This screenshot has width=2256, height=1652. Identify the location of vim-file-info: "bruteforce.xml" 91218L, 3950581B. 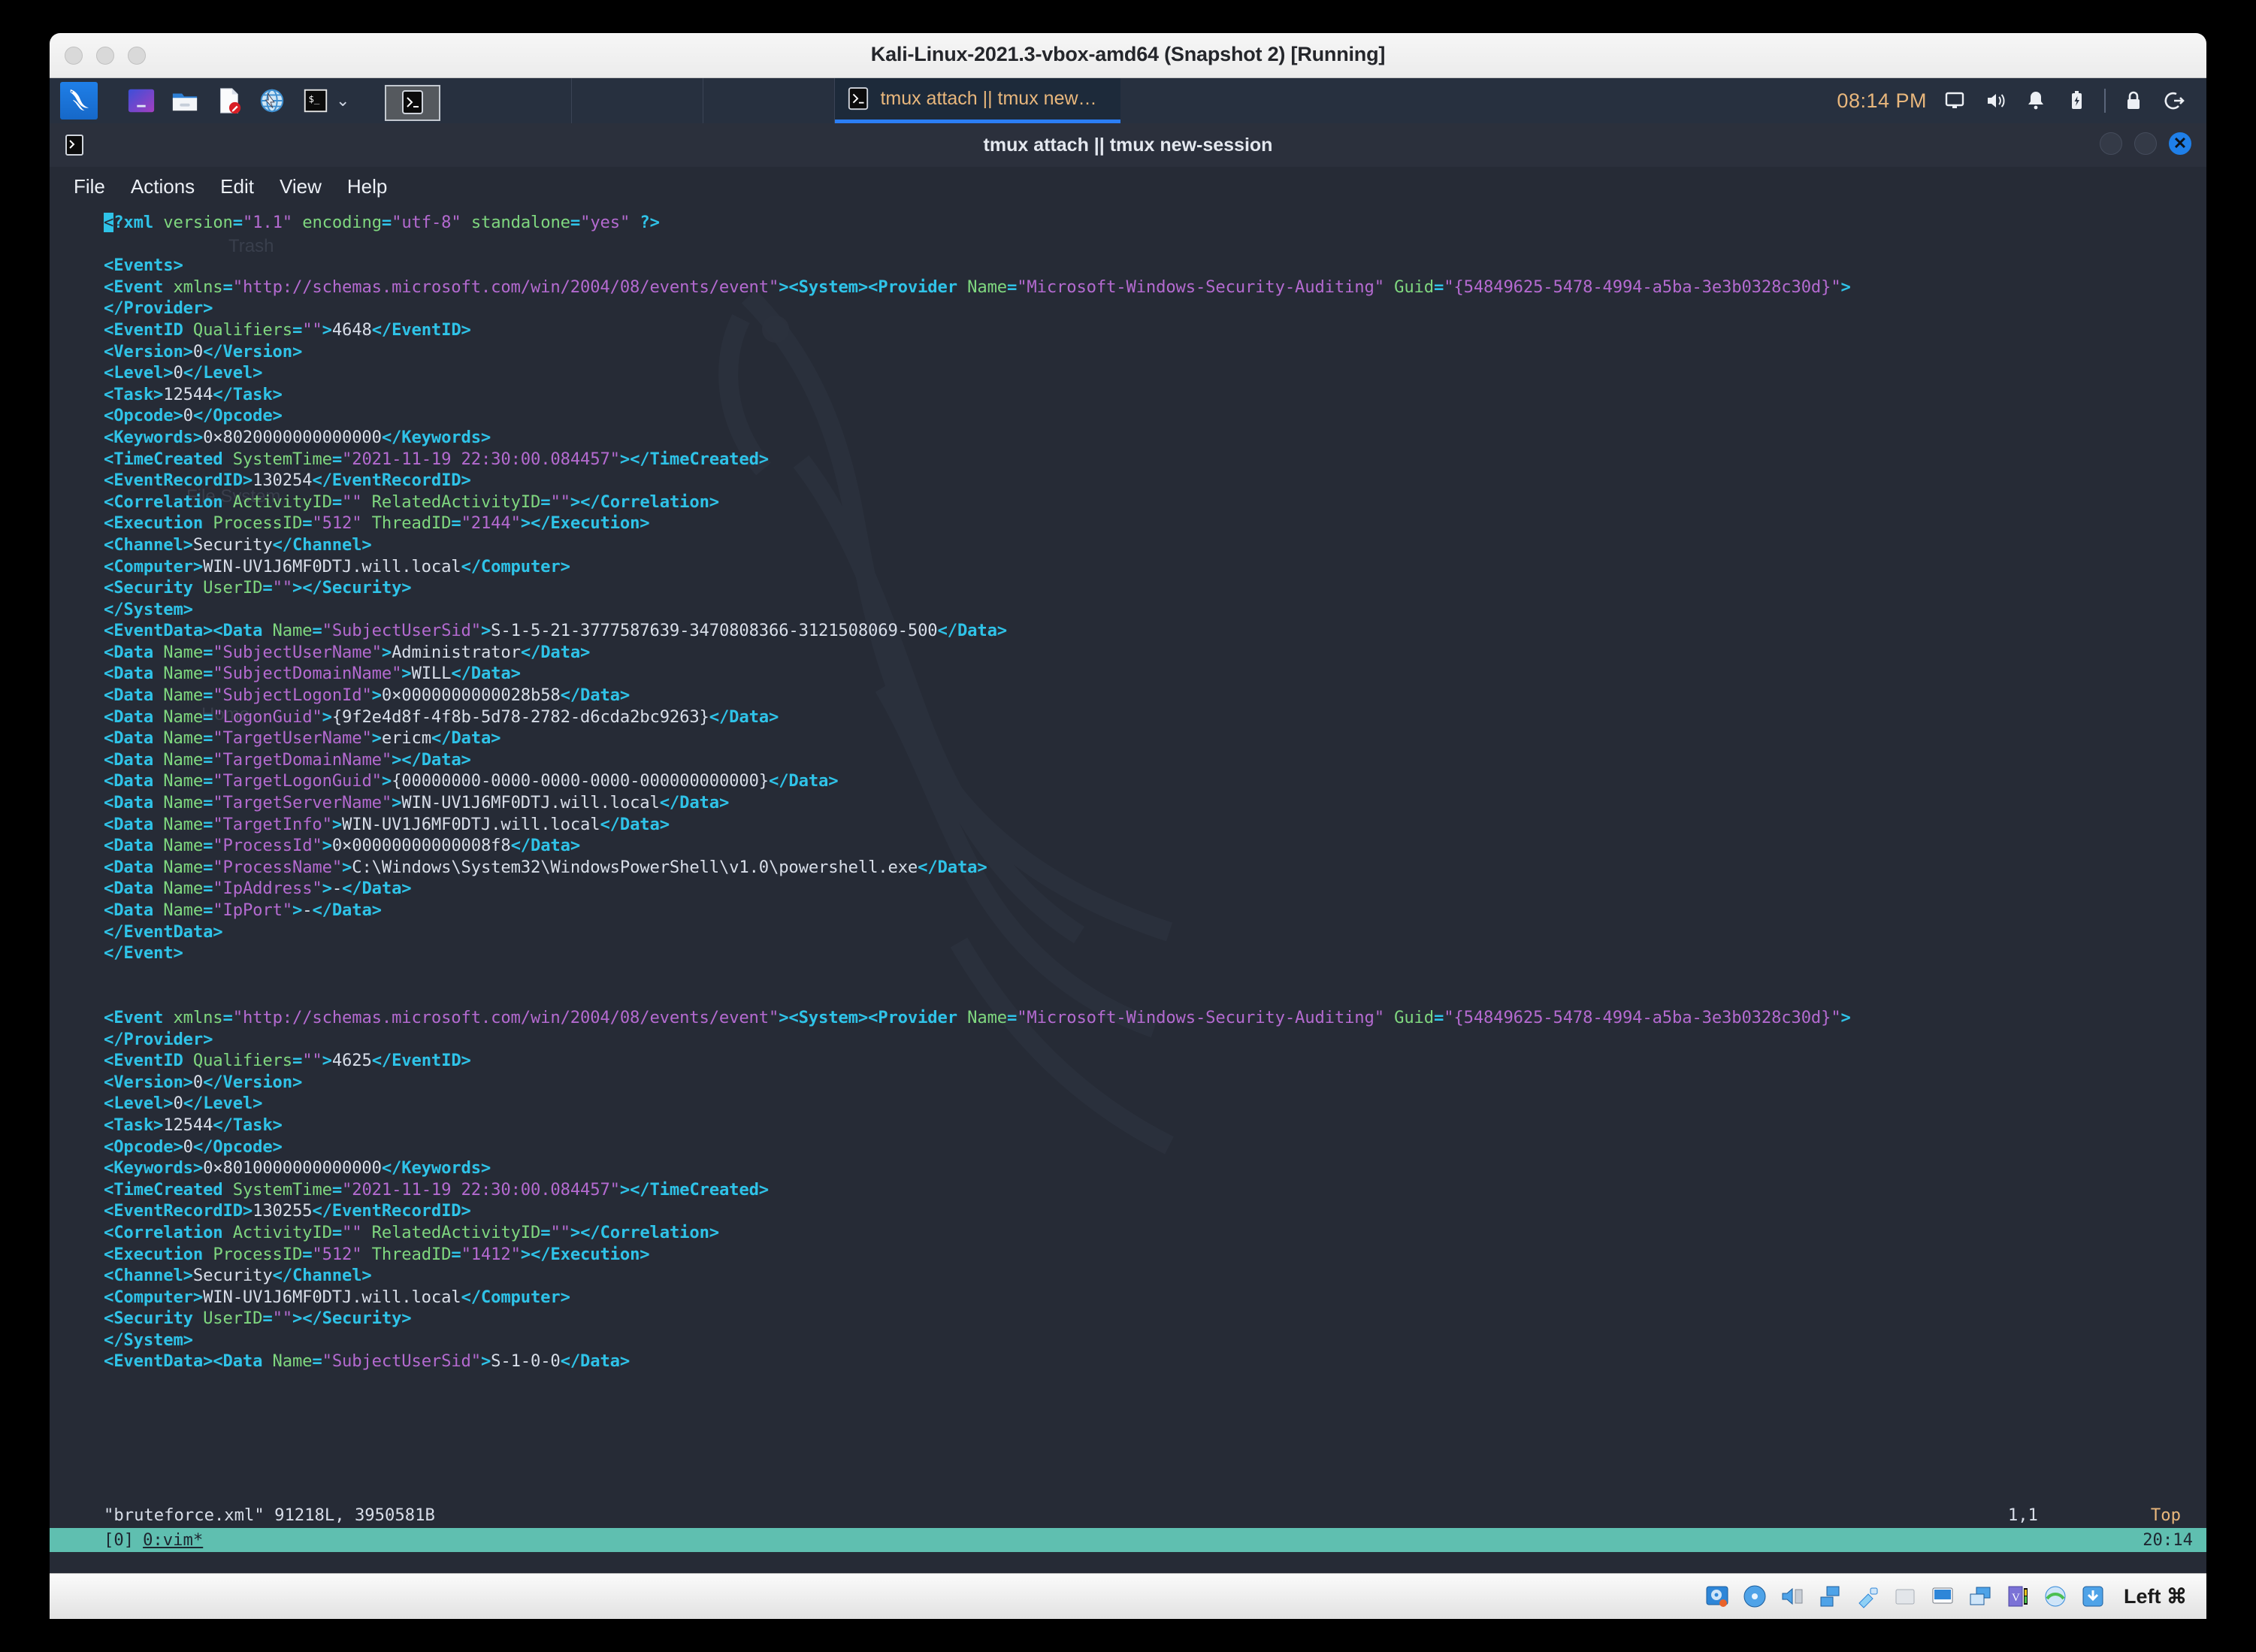
(269, 1515).